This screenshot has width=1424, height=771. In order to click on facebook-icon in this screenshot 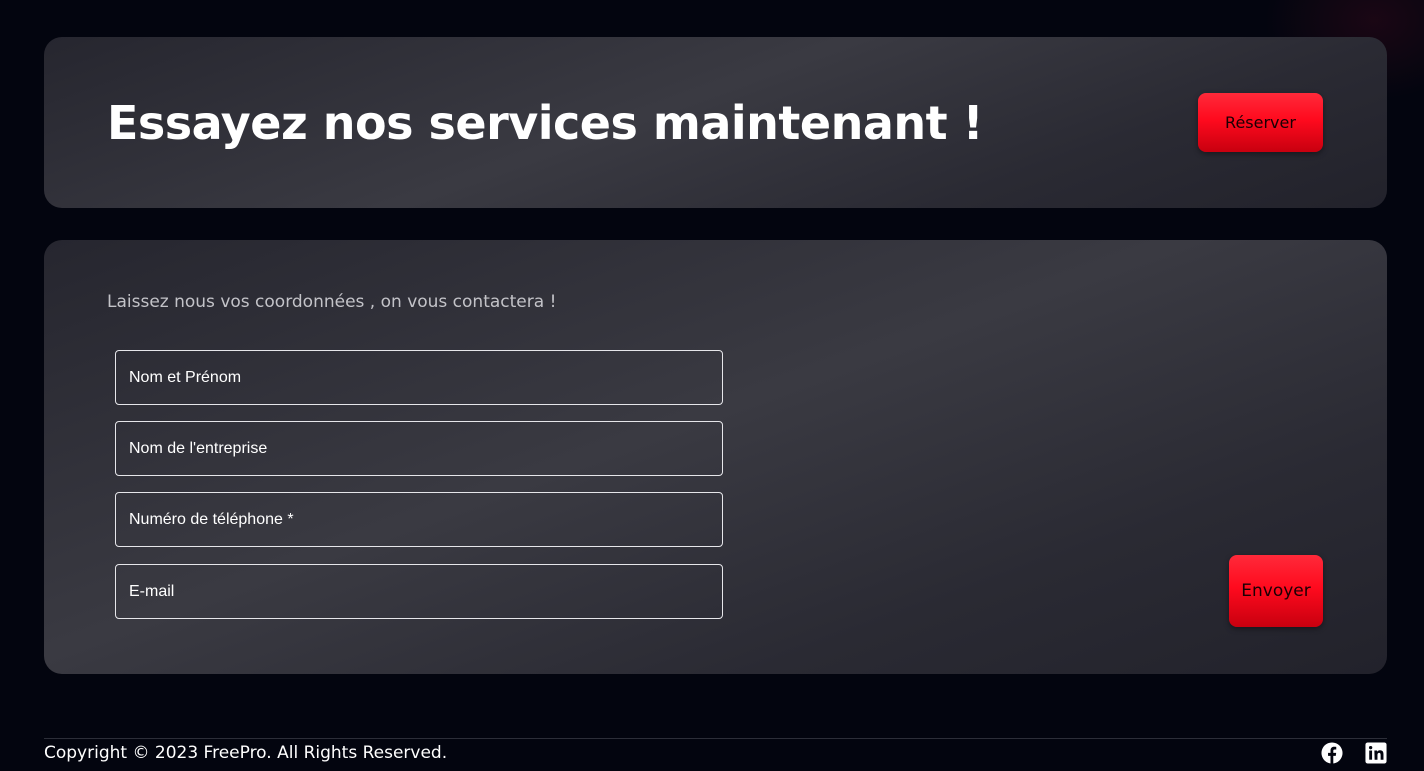, I will do `click(1332, 753)`.